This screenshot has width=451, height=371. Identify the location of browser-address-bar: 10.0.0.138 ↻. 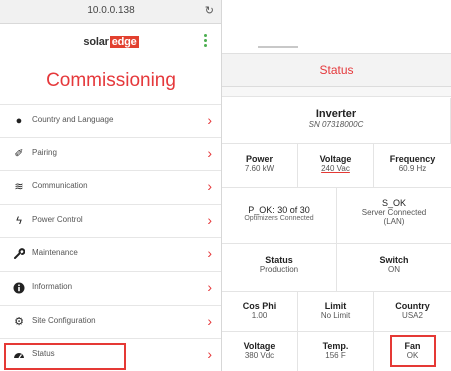
(110, 12).